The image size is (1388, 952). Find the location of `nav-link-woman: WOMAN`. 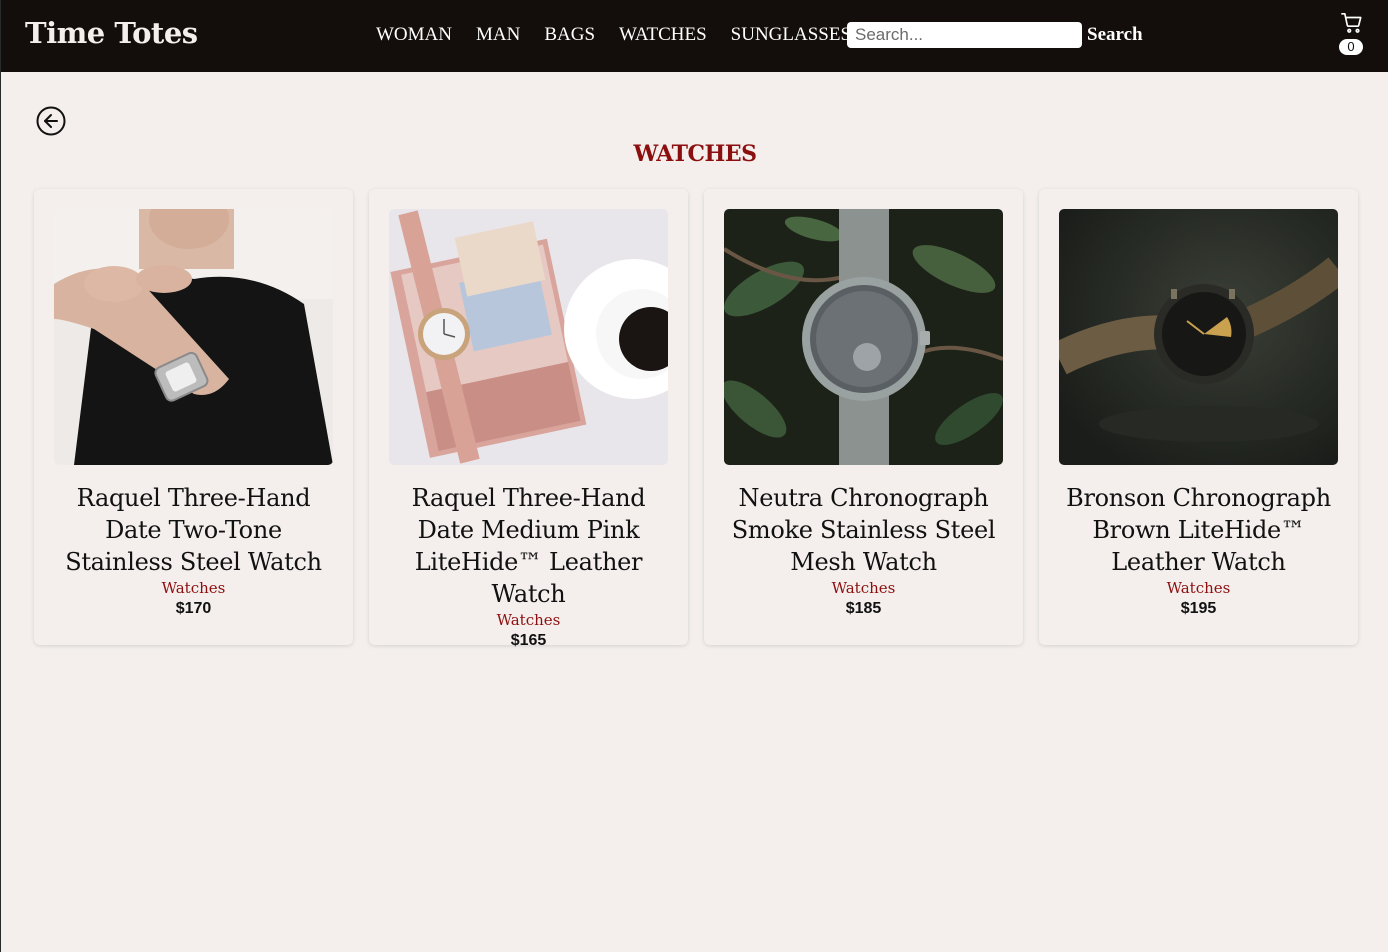

nav-link-woman: WOMAN is located at coordinates (414, 35).